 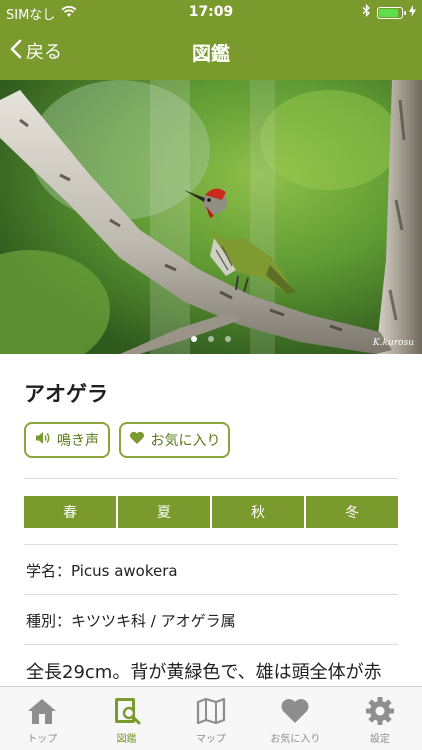 What do you see at coordinates (258, 512) in the screenshot?
I see `season-autumn: 秋` at bounding box center [258, 512].